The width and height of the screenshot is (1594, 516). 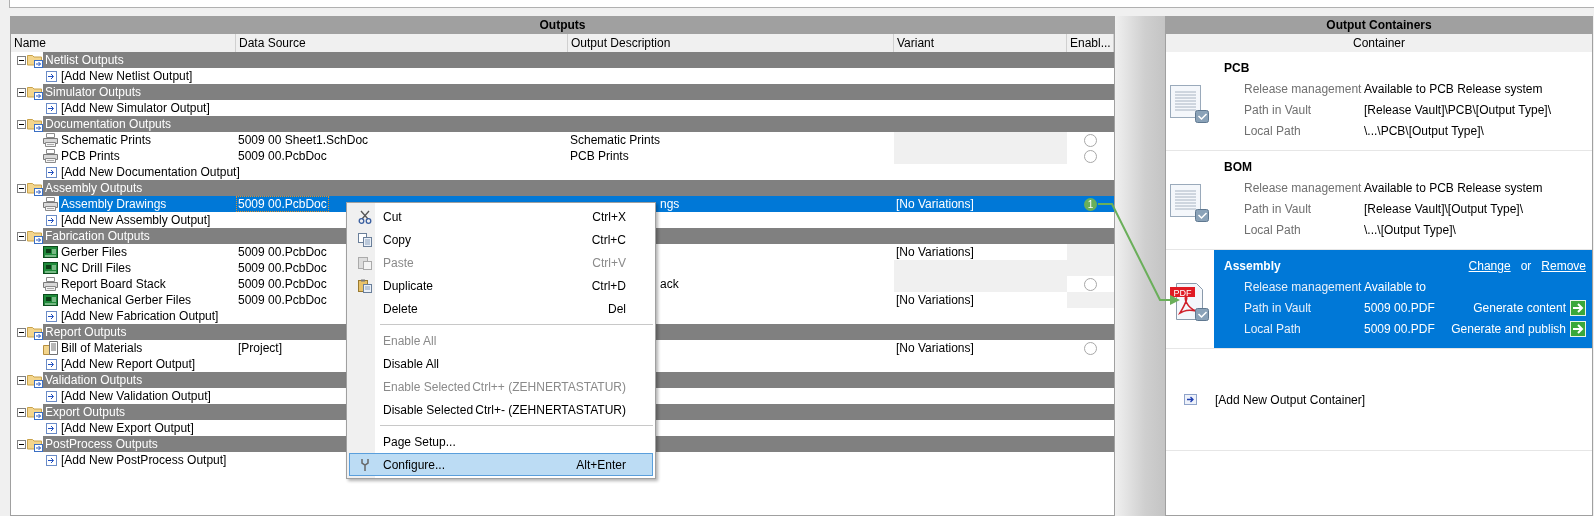 I want to click on field-value: \...\[Output Type]\, so click(x=1410, y=229).